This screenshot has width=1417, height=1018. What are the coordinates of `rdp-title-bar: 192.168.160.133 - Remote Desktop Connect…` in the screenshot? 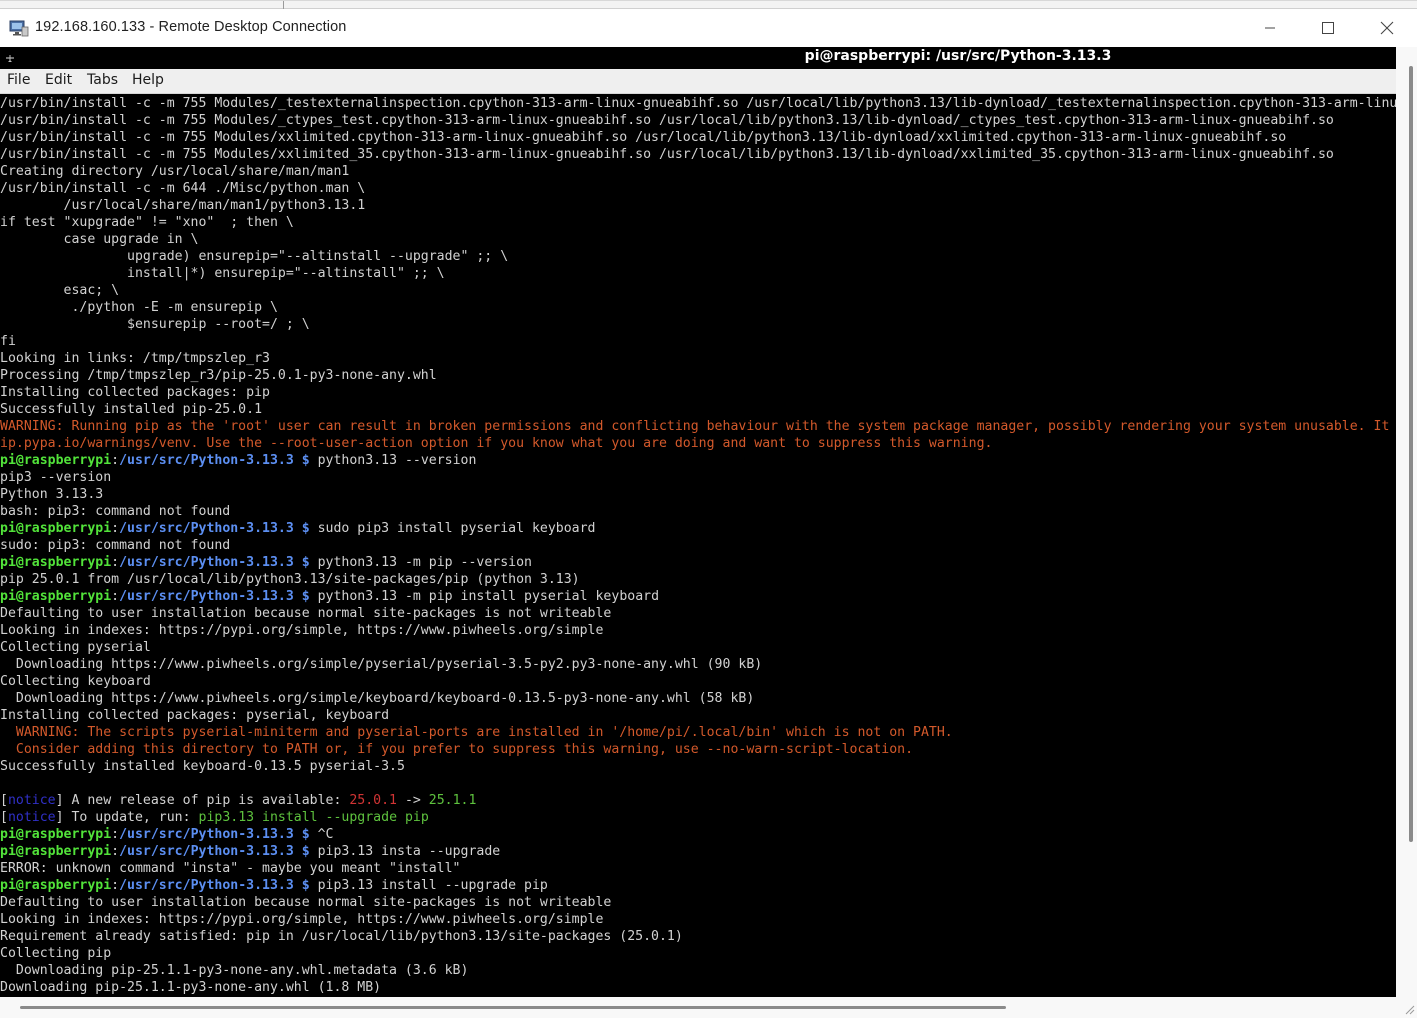 It's located at (708, 23).